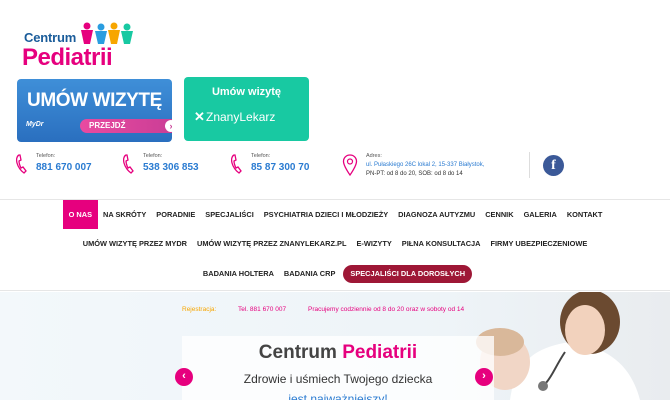  I want to click on nav-item-galeria: GALERIA, so click(540, 215).